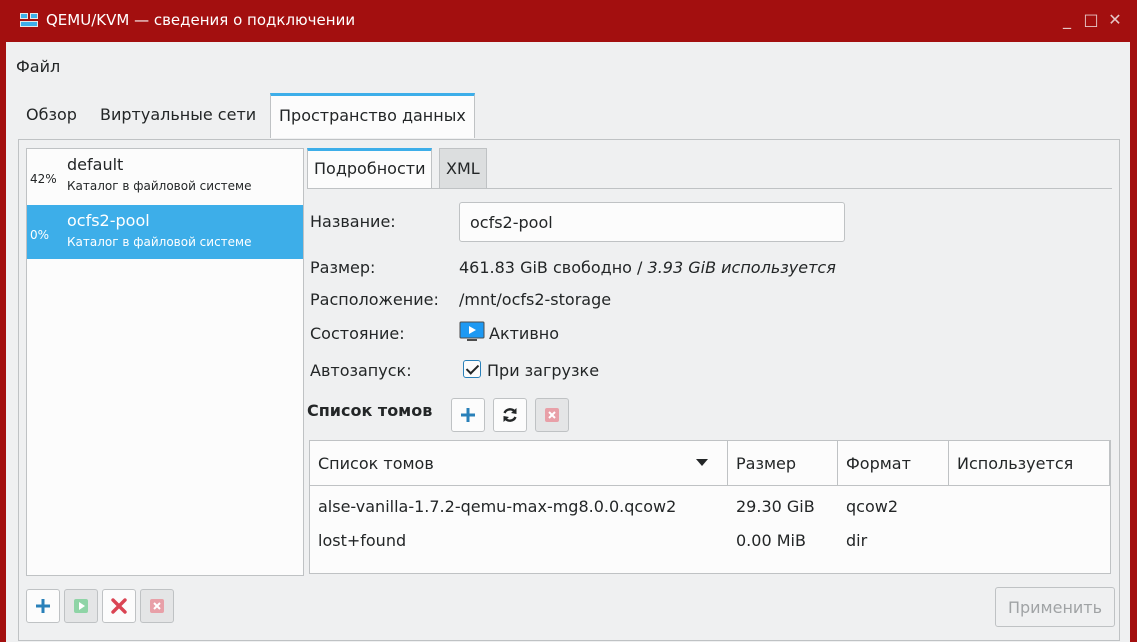 This screenshot has height=642, width=1137. What do you see at coordinates (568, 21) in the screenshot?
I see `title-bar: QEMU/KVM — сведения о подключении _ □ ✕` at bounding box center [568, 21].